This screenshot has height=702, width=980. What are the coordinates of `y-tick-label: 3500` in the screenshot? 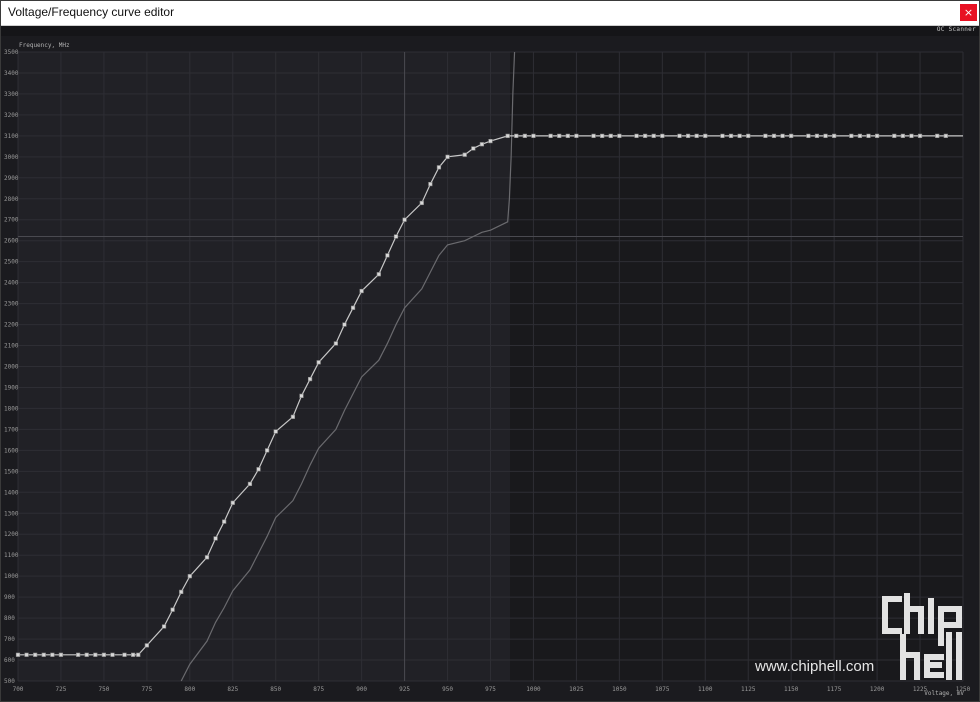 It's located at (11, 52).